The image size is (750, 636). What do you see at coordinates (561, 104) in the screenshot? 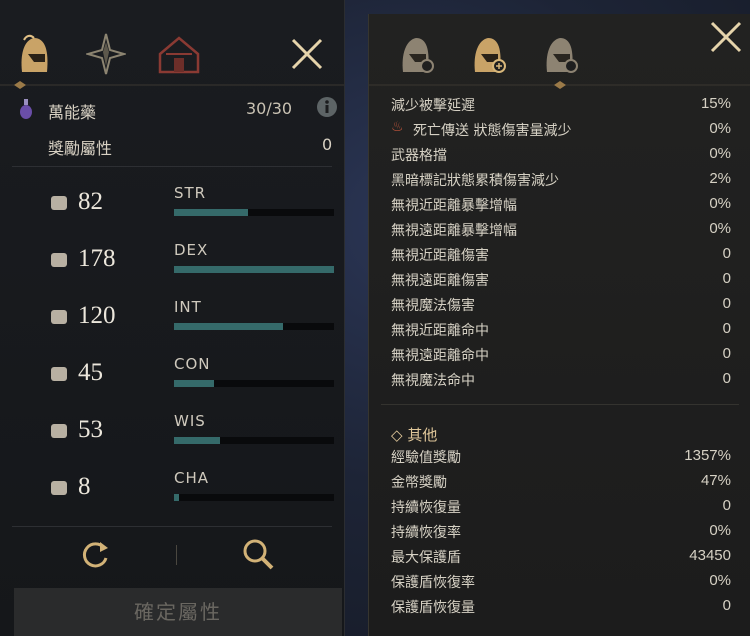
I see `defense-stat-row: 減少被擊延遲 15%` at bounding box center [561, 104].